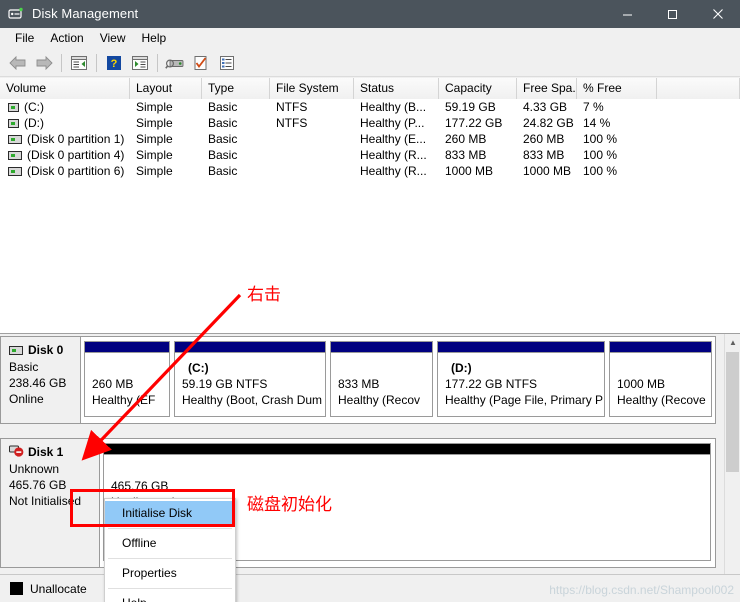  Describe the element at coordinates (627, 14) in the screenshot. I see `minimize-button` at that location.